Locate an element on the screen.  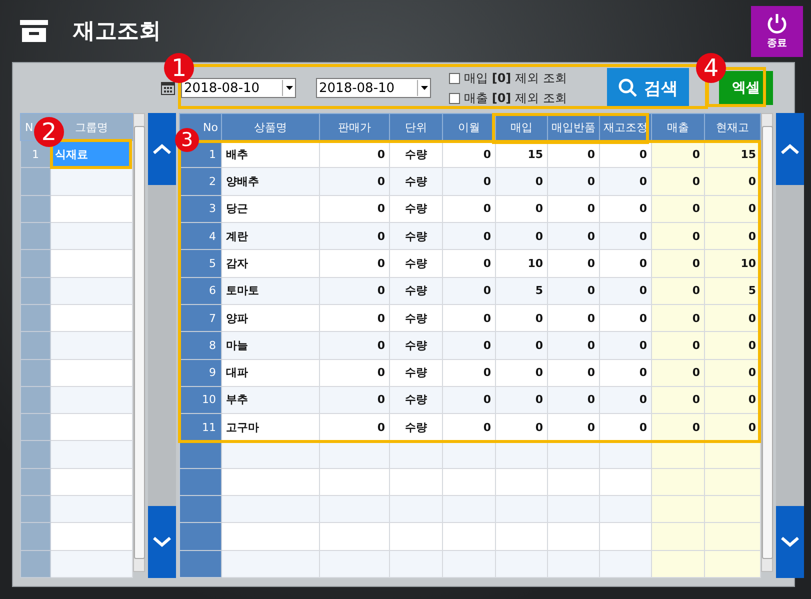
column-header: 상품명 is located at coordinates (271, 127).